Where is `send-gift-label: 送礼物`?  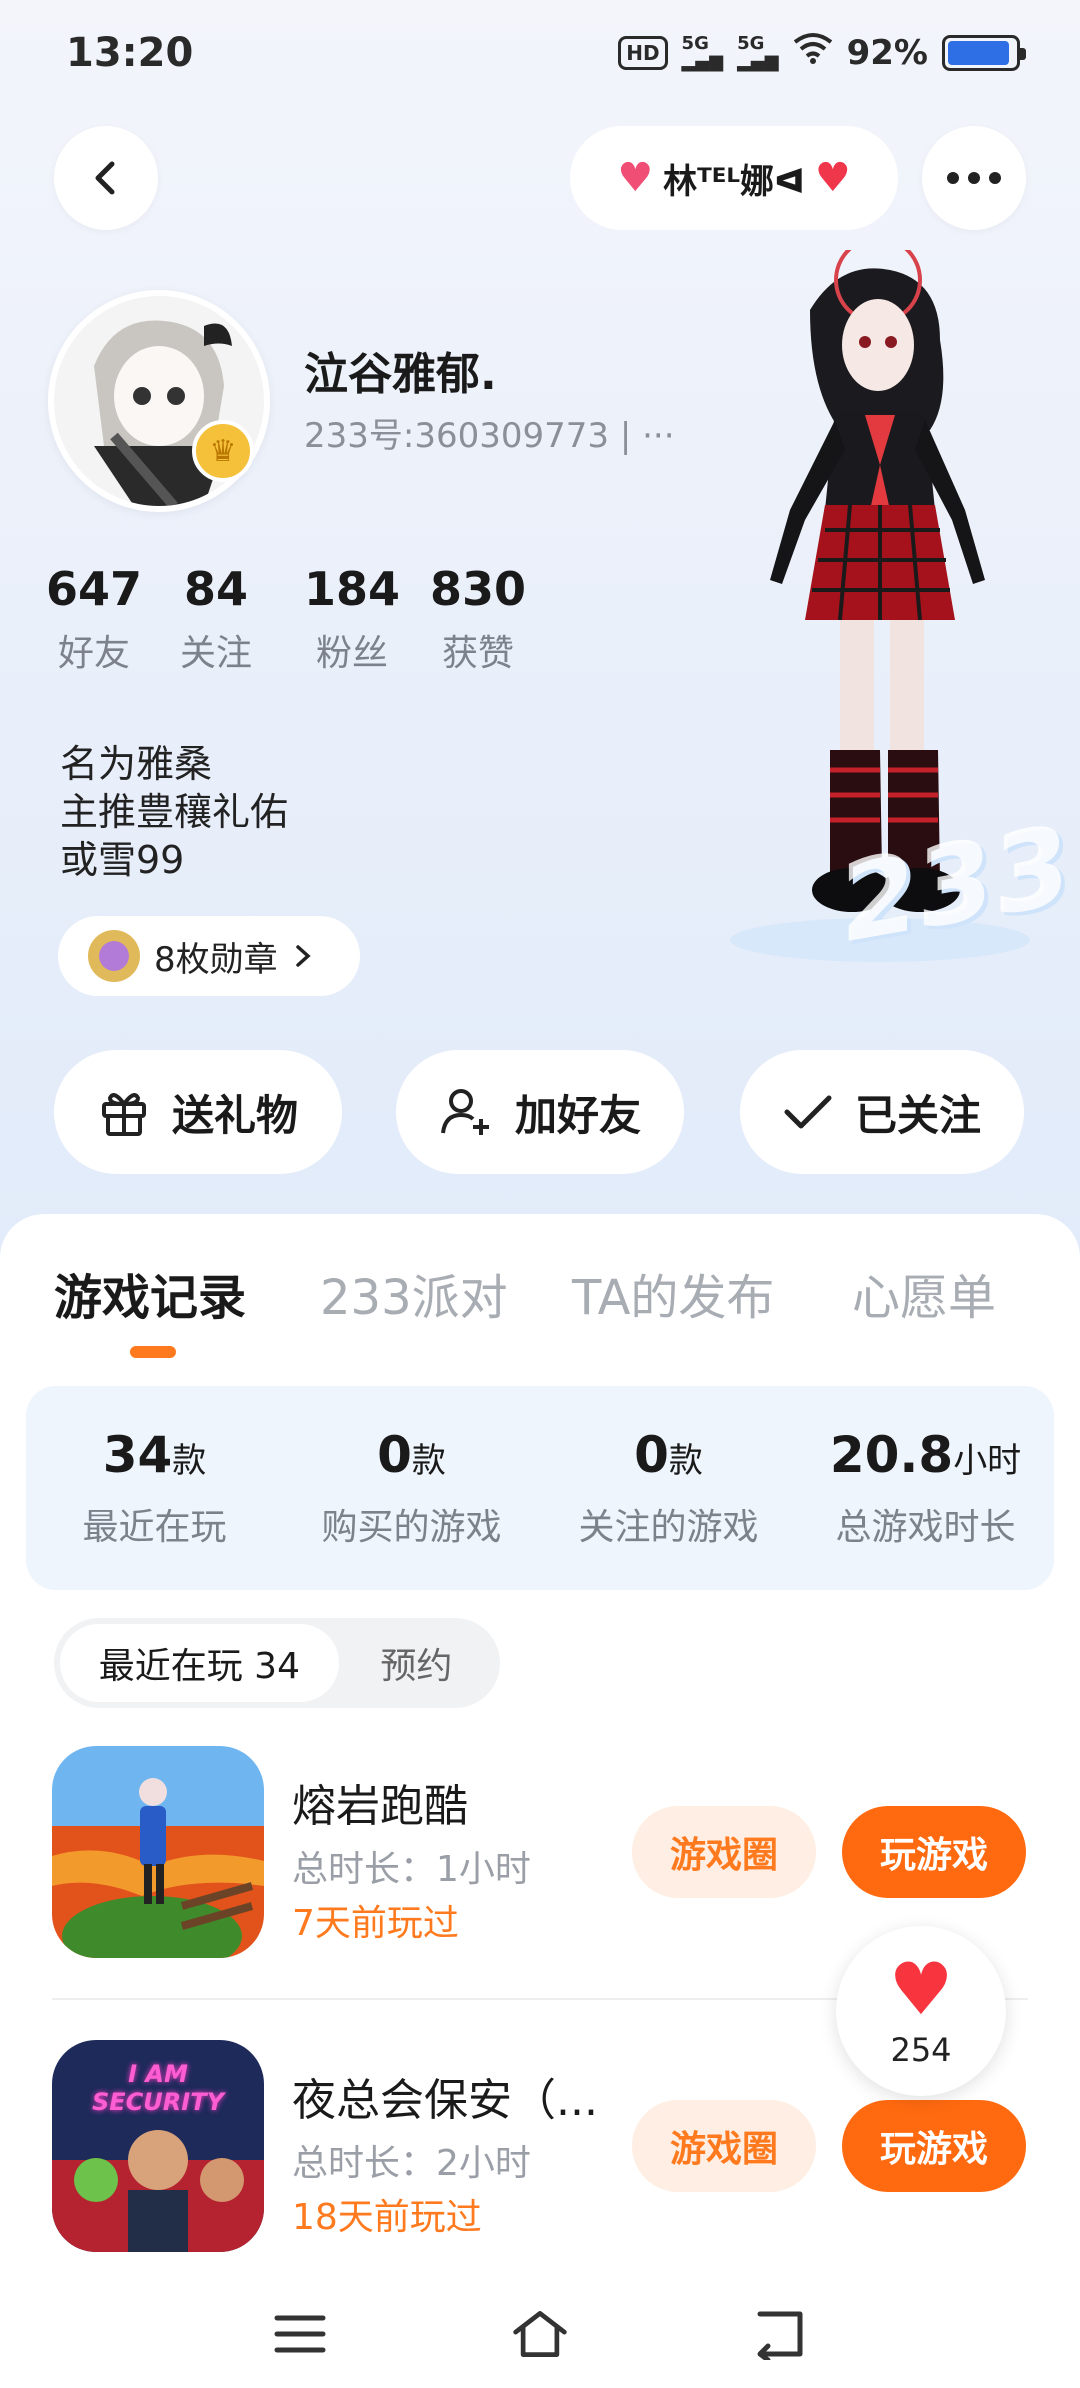
send-gift-label: 送礼物 is located at coordinates (234, 1115).